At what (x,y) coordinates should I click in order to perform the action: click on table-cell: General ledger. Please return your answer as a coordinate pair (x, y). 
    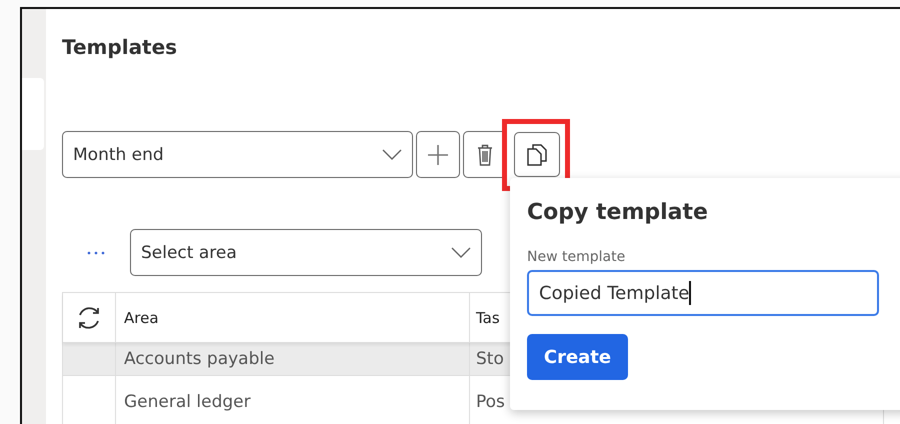
    Looking at the image, I should click on (187, 402).